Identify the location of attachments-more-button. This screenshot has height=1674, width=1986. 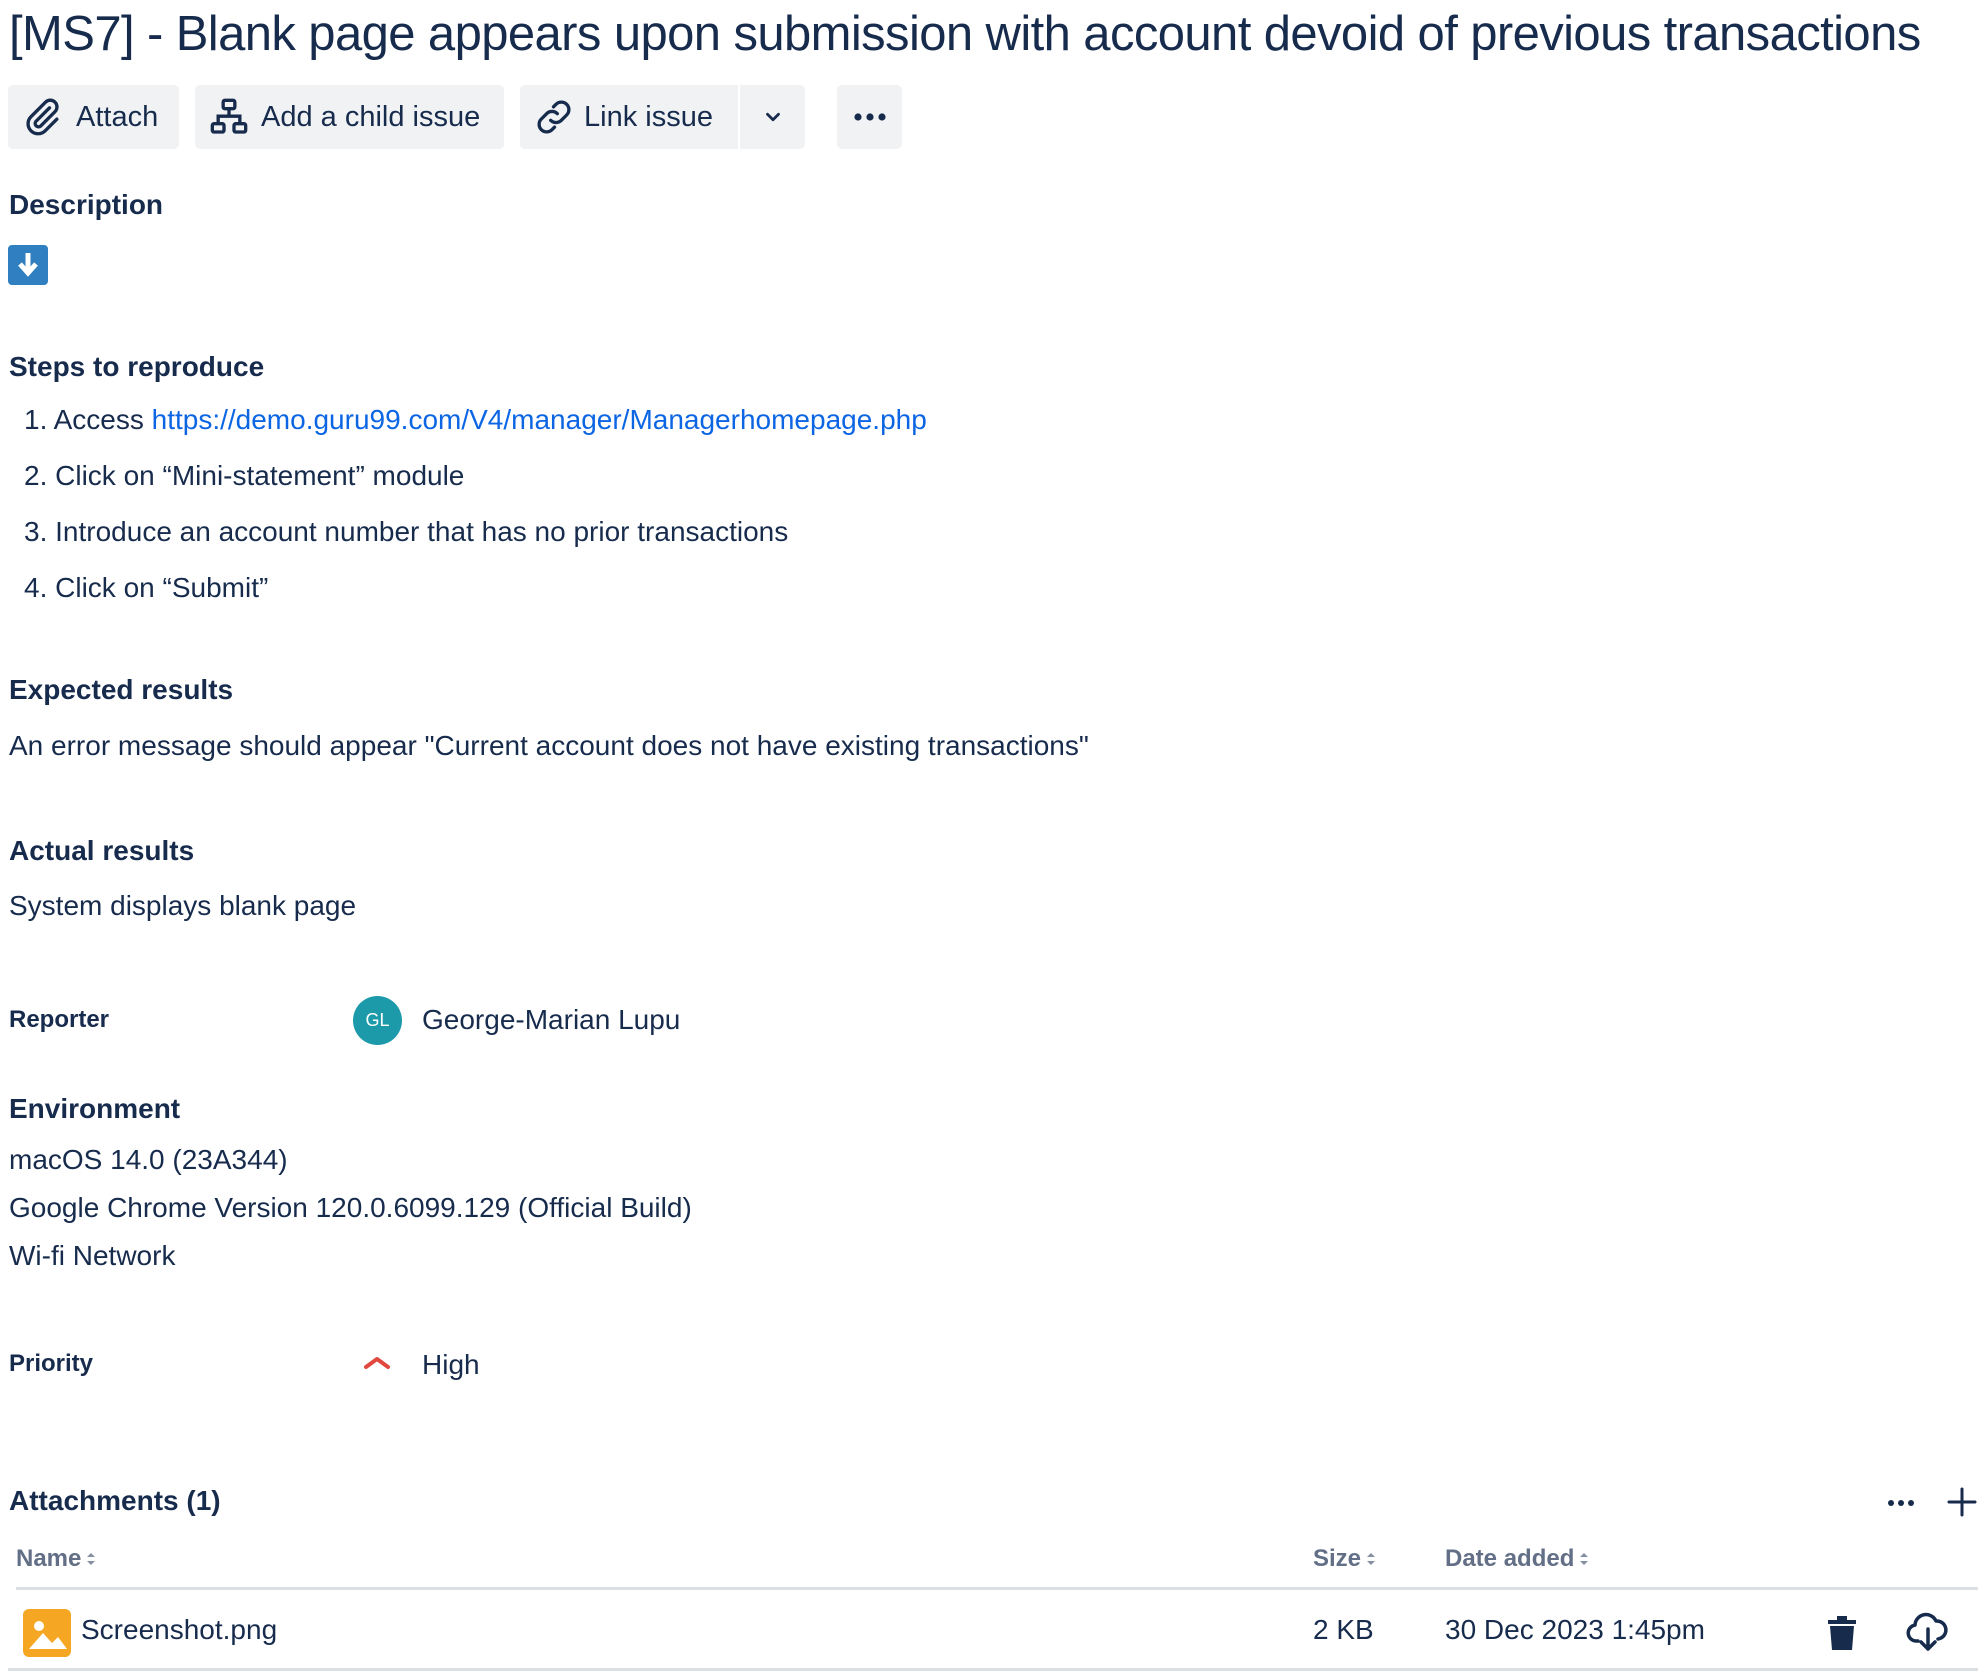
(1901, 1503).